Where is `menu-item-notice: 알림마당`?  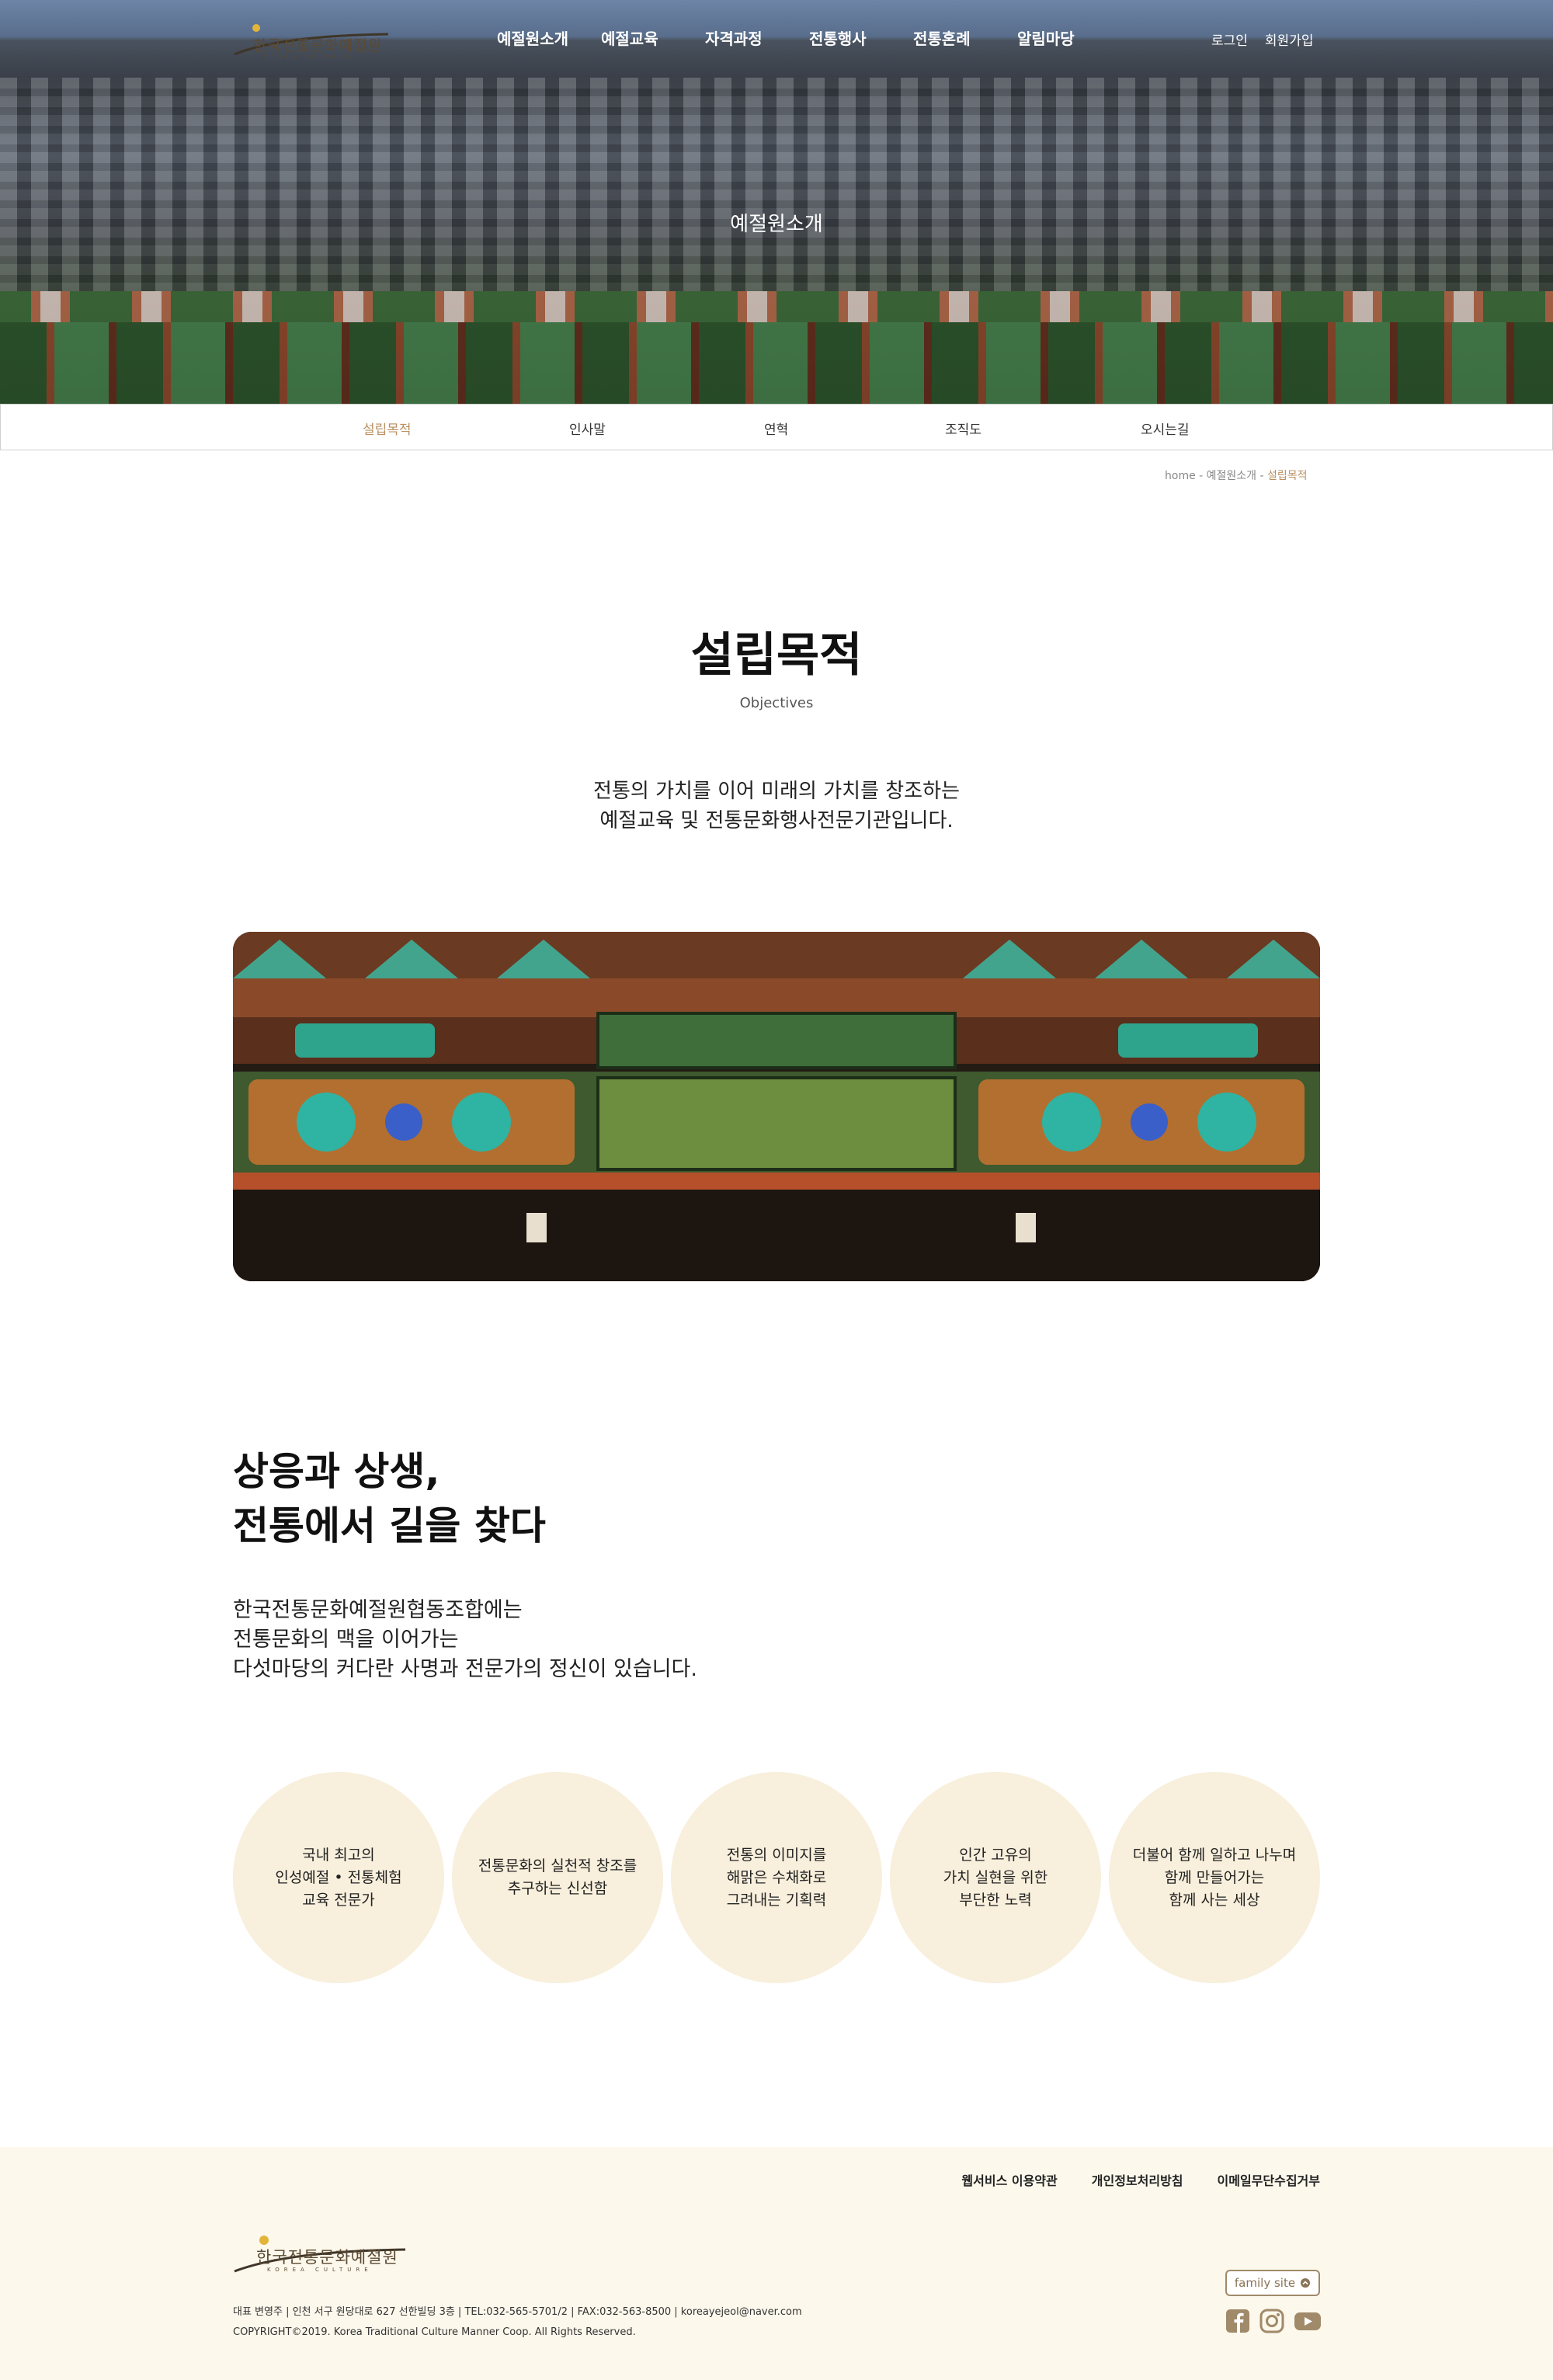
menu-item-notice: 알림마당 is located at coordinates (1069, 38).